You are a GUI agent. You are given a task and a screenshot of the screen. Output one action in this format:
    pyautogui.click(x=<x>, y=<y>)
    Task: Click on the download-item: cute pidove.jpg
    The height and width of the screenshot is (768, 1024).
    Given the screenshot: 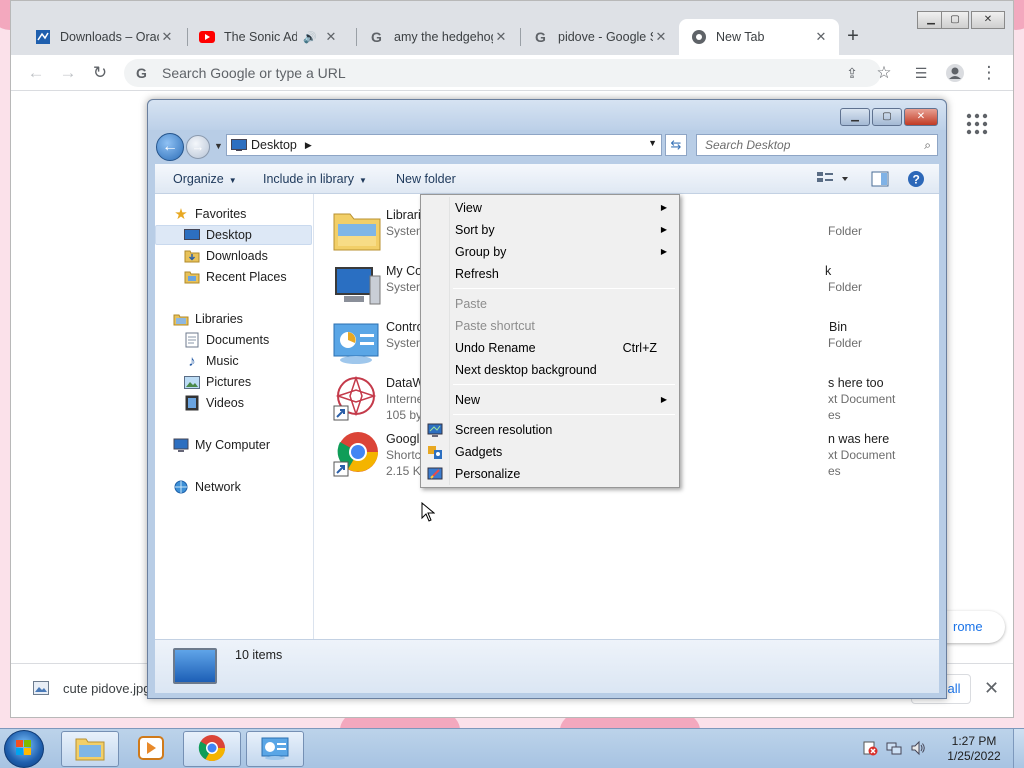 What is the action you would take?
    pyautogui.click(x=91, y=688)
    